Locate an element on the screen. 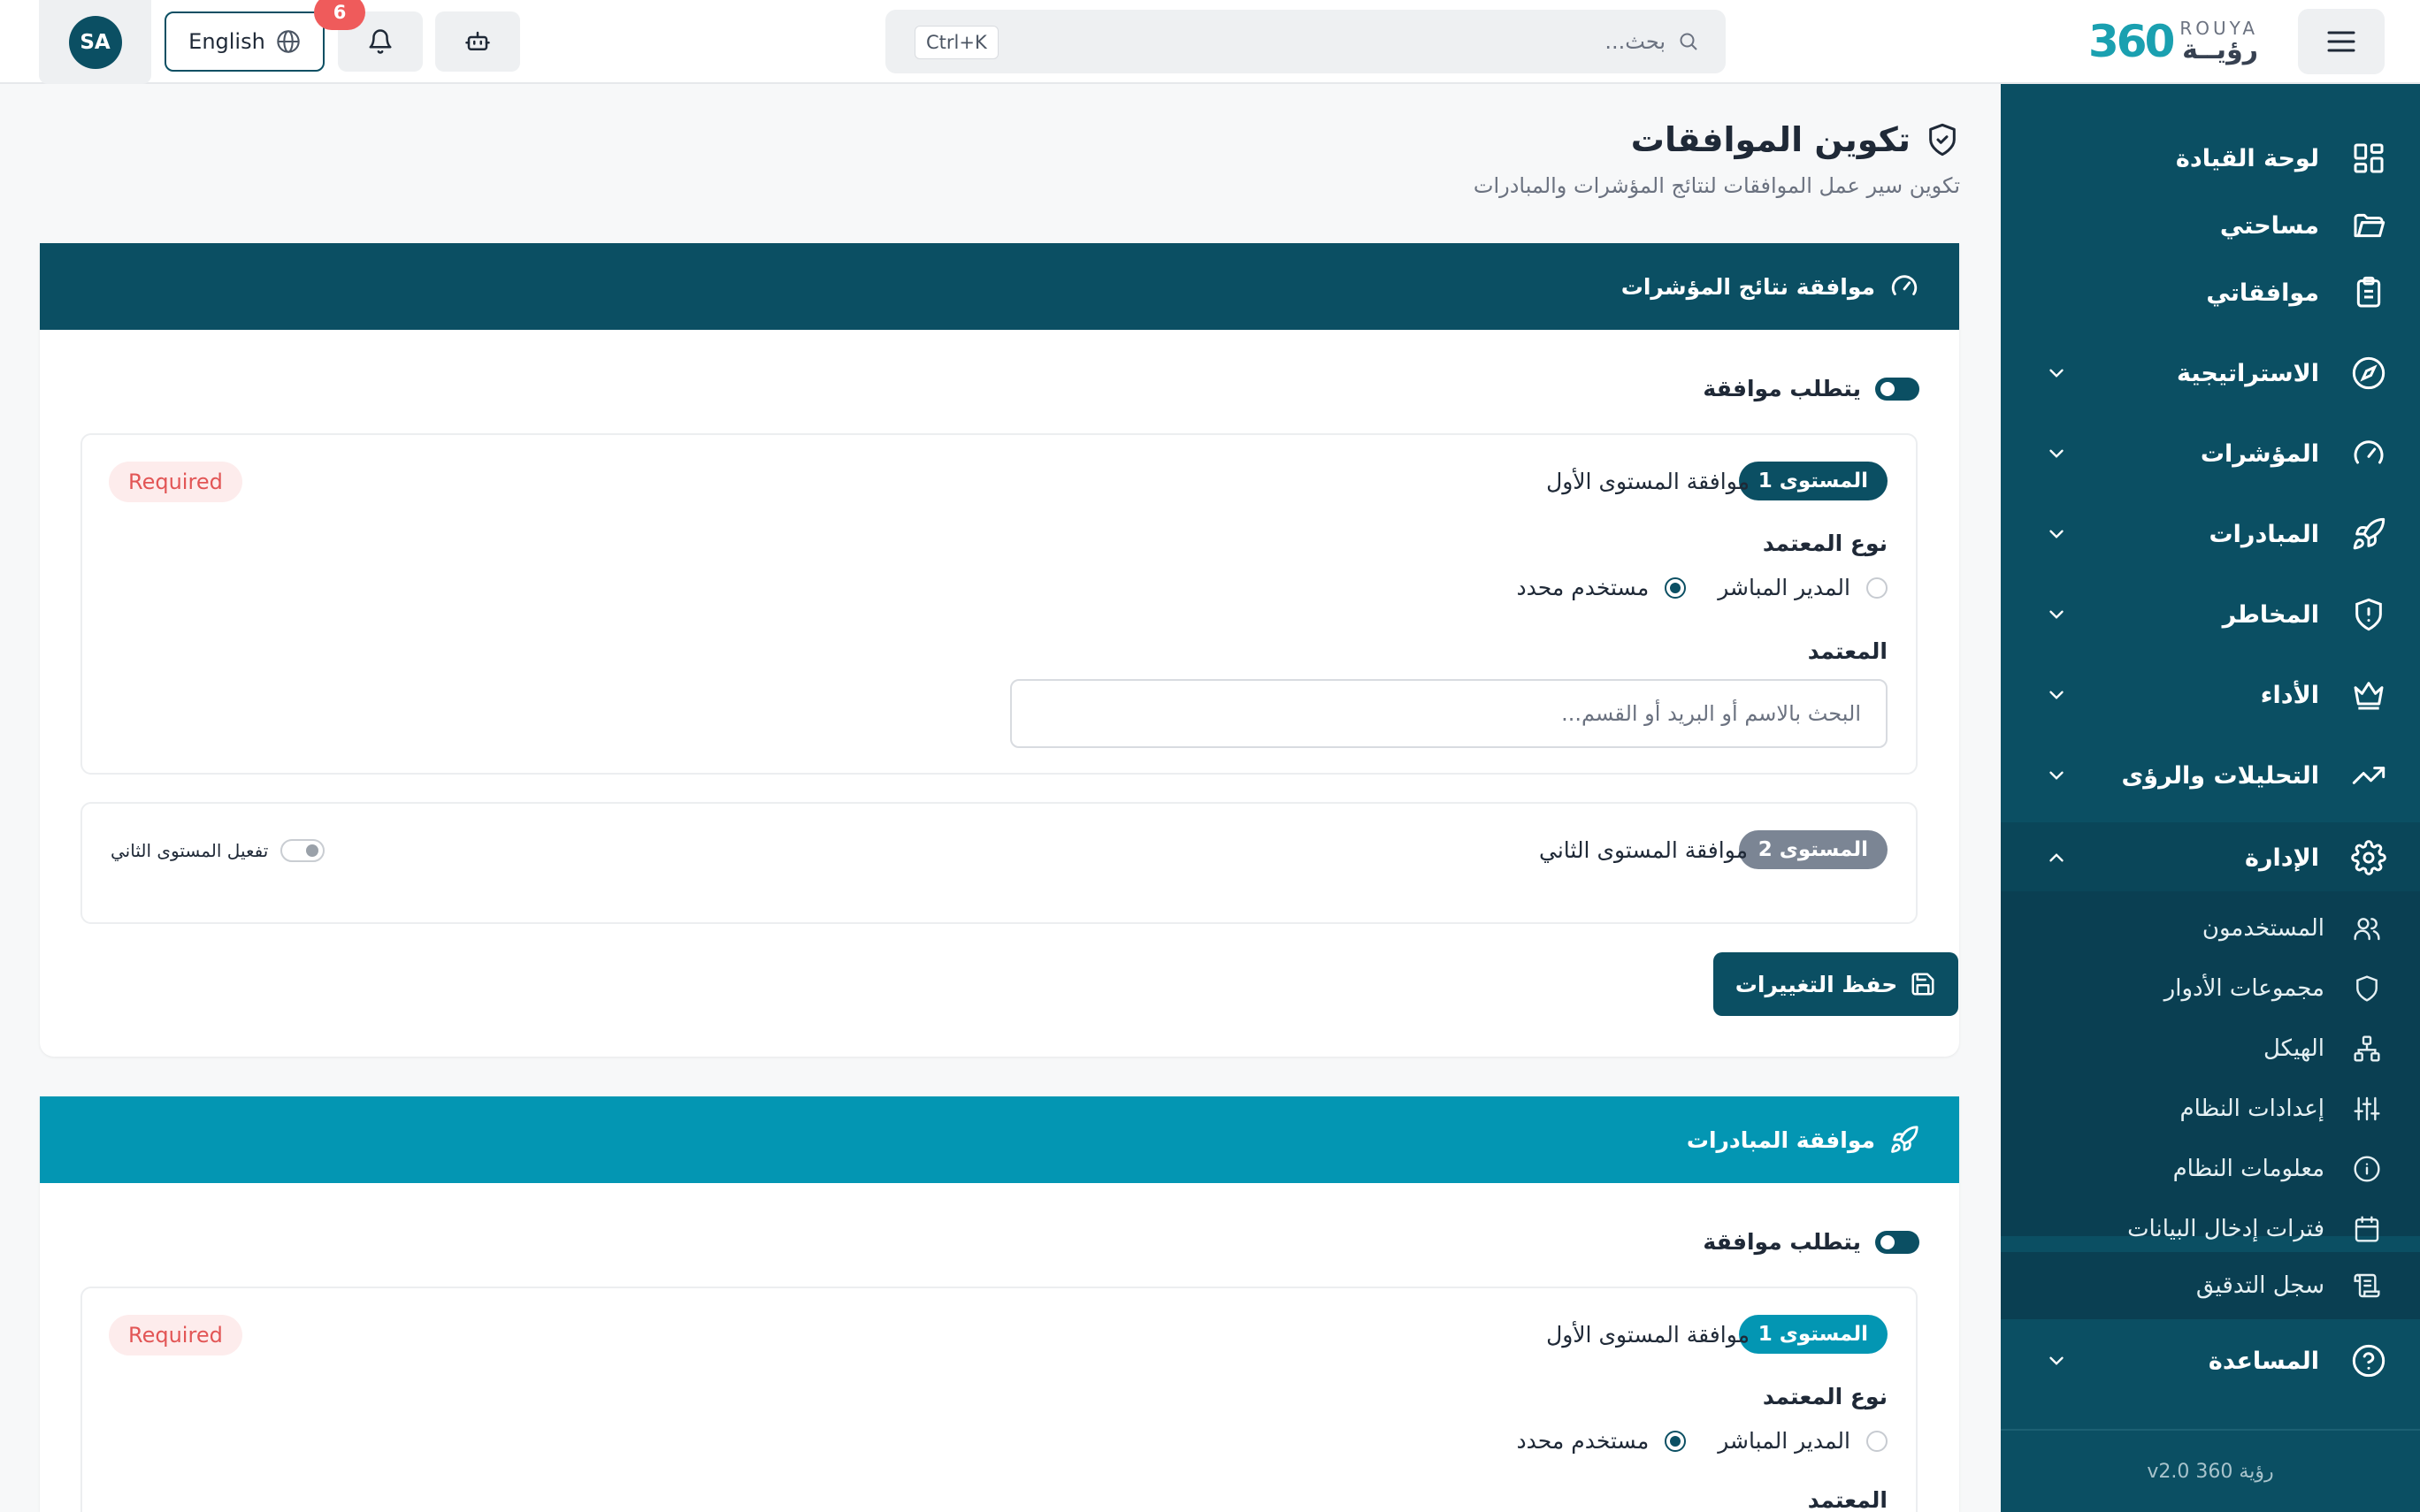 The height and width of the screenshot is (1512, 2420). sidebar-subitem-structure: الهيكل is located at coordinates (2211, 1049).